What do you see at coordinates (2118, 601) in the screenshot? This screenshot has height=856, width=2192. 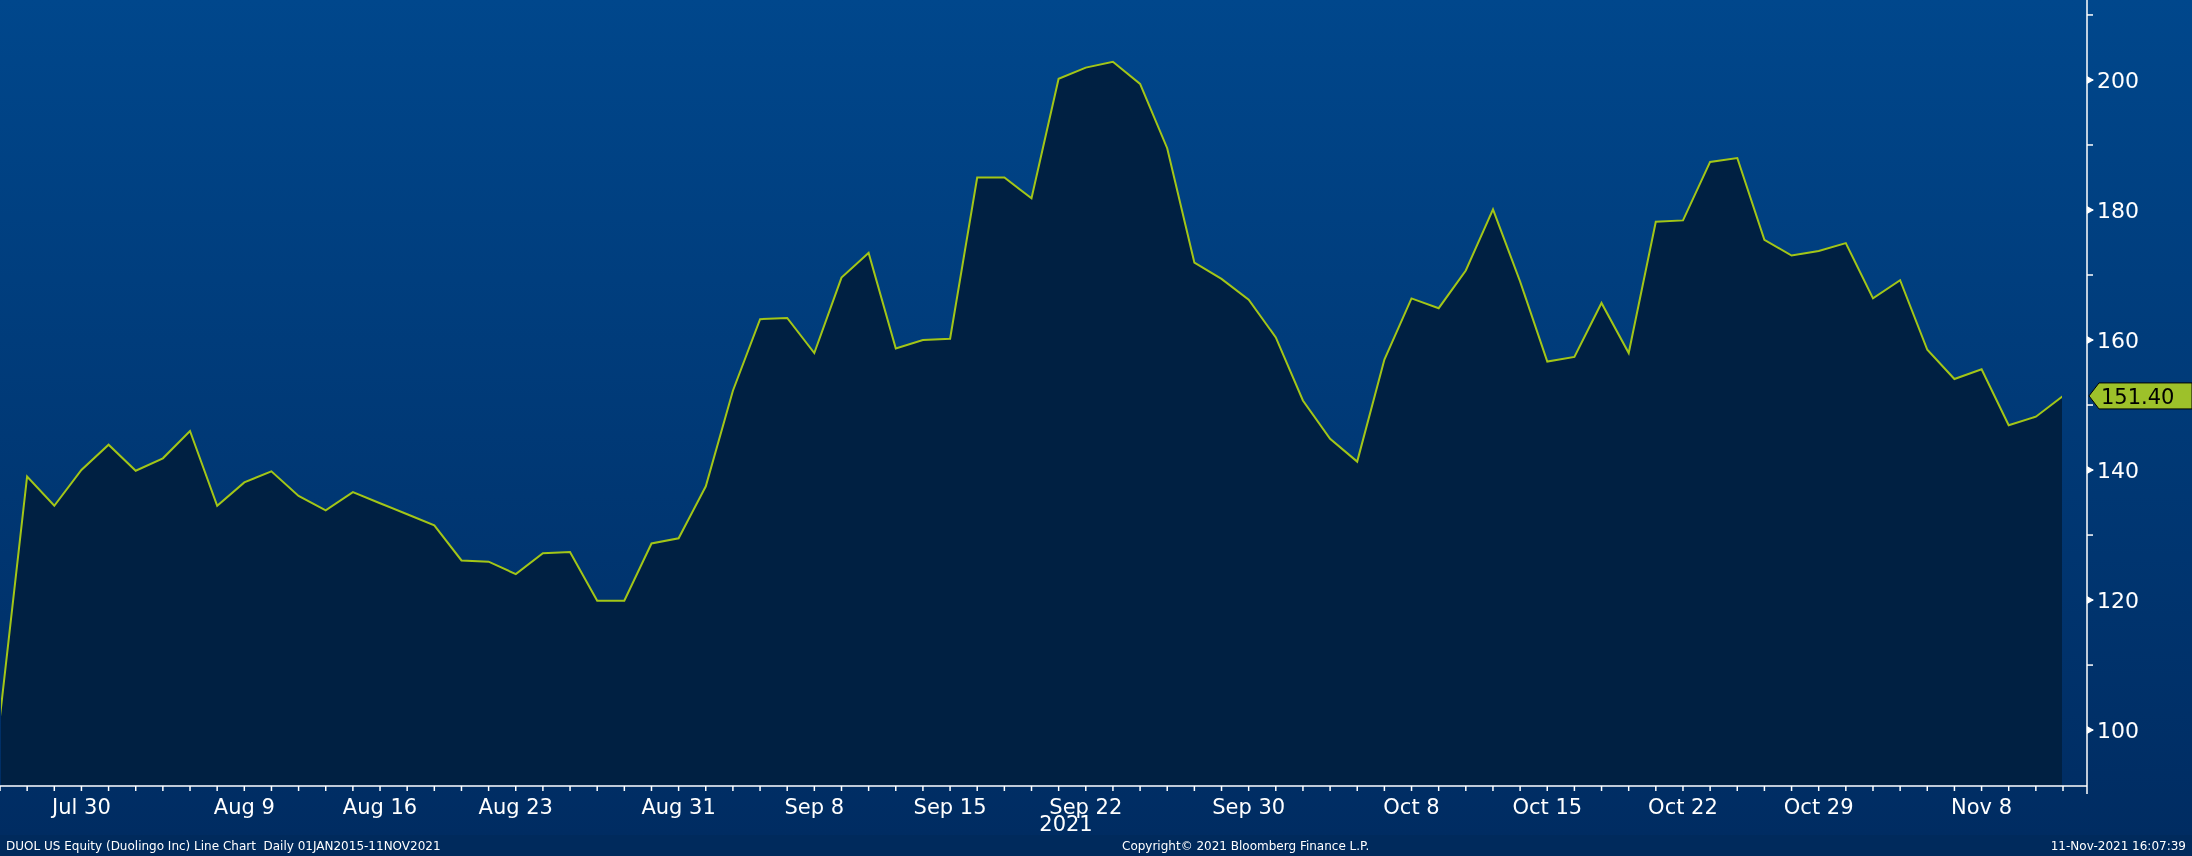 I see `axis-label: 120` at bounding box center [2118, 601].